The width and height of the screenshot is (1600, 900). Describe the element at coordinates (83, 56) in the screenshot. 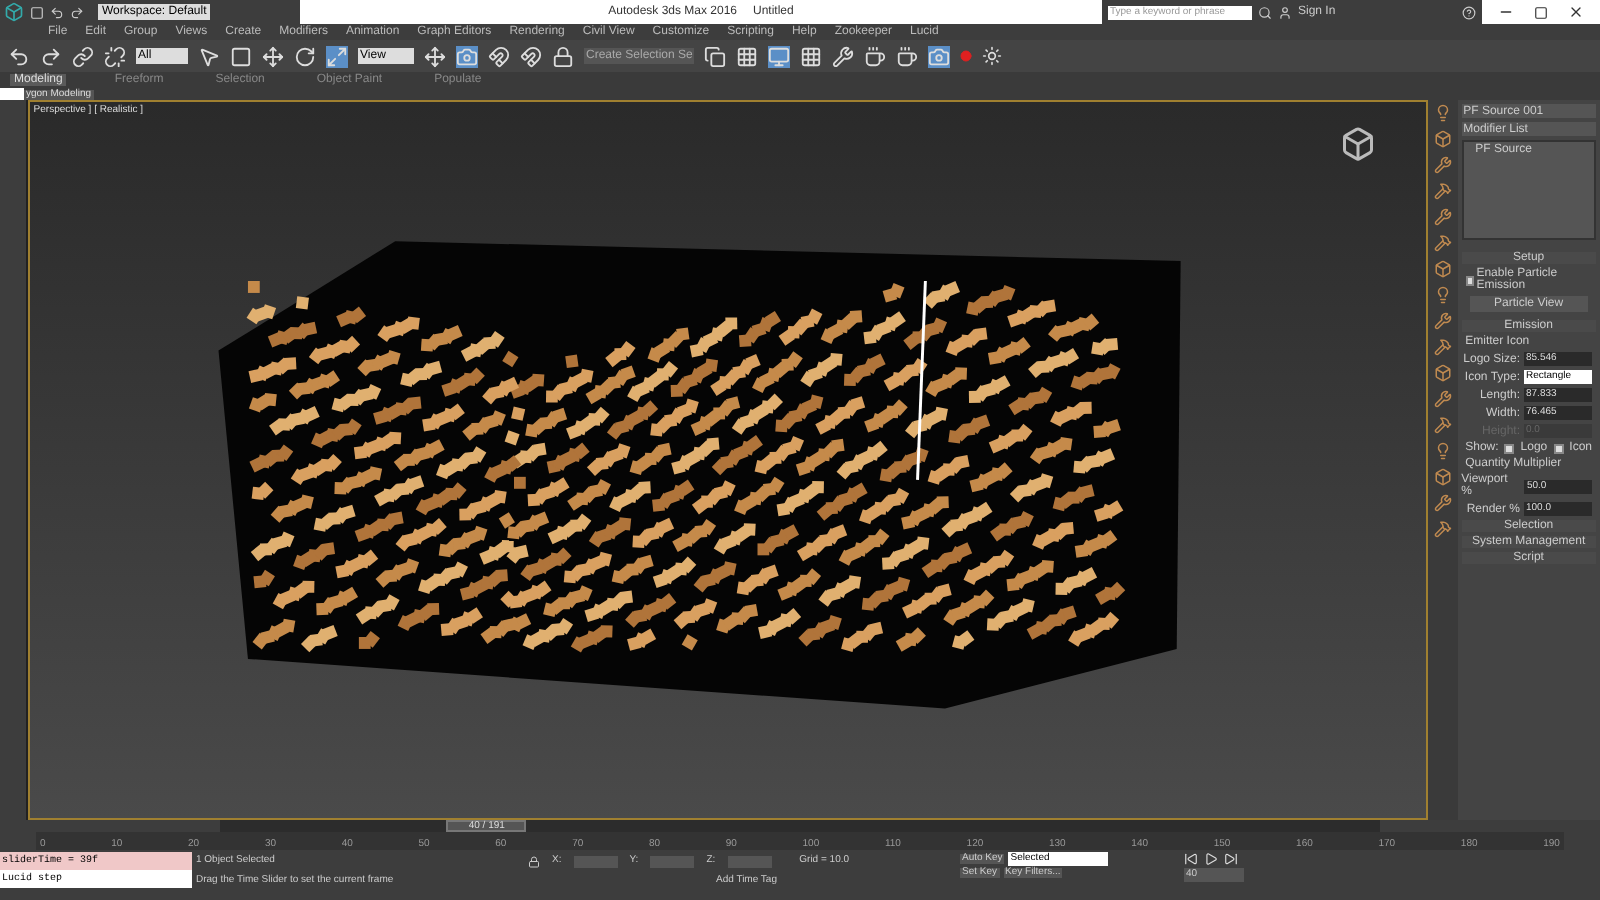

I see `link-icon` at that location.